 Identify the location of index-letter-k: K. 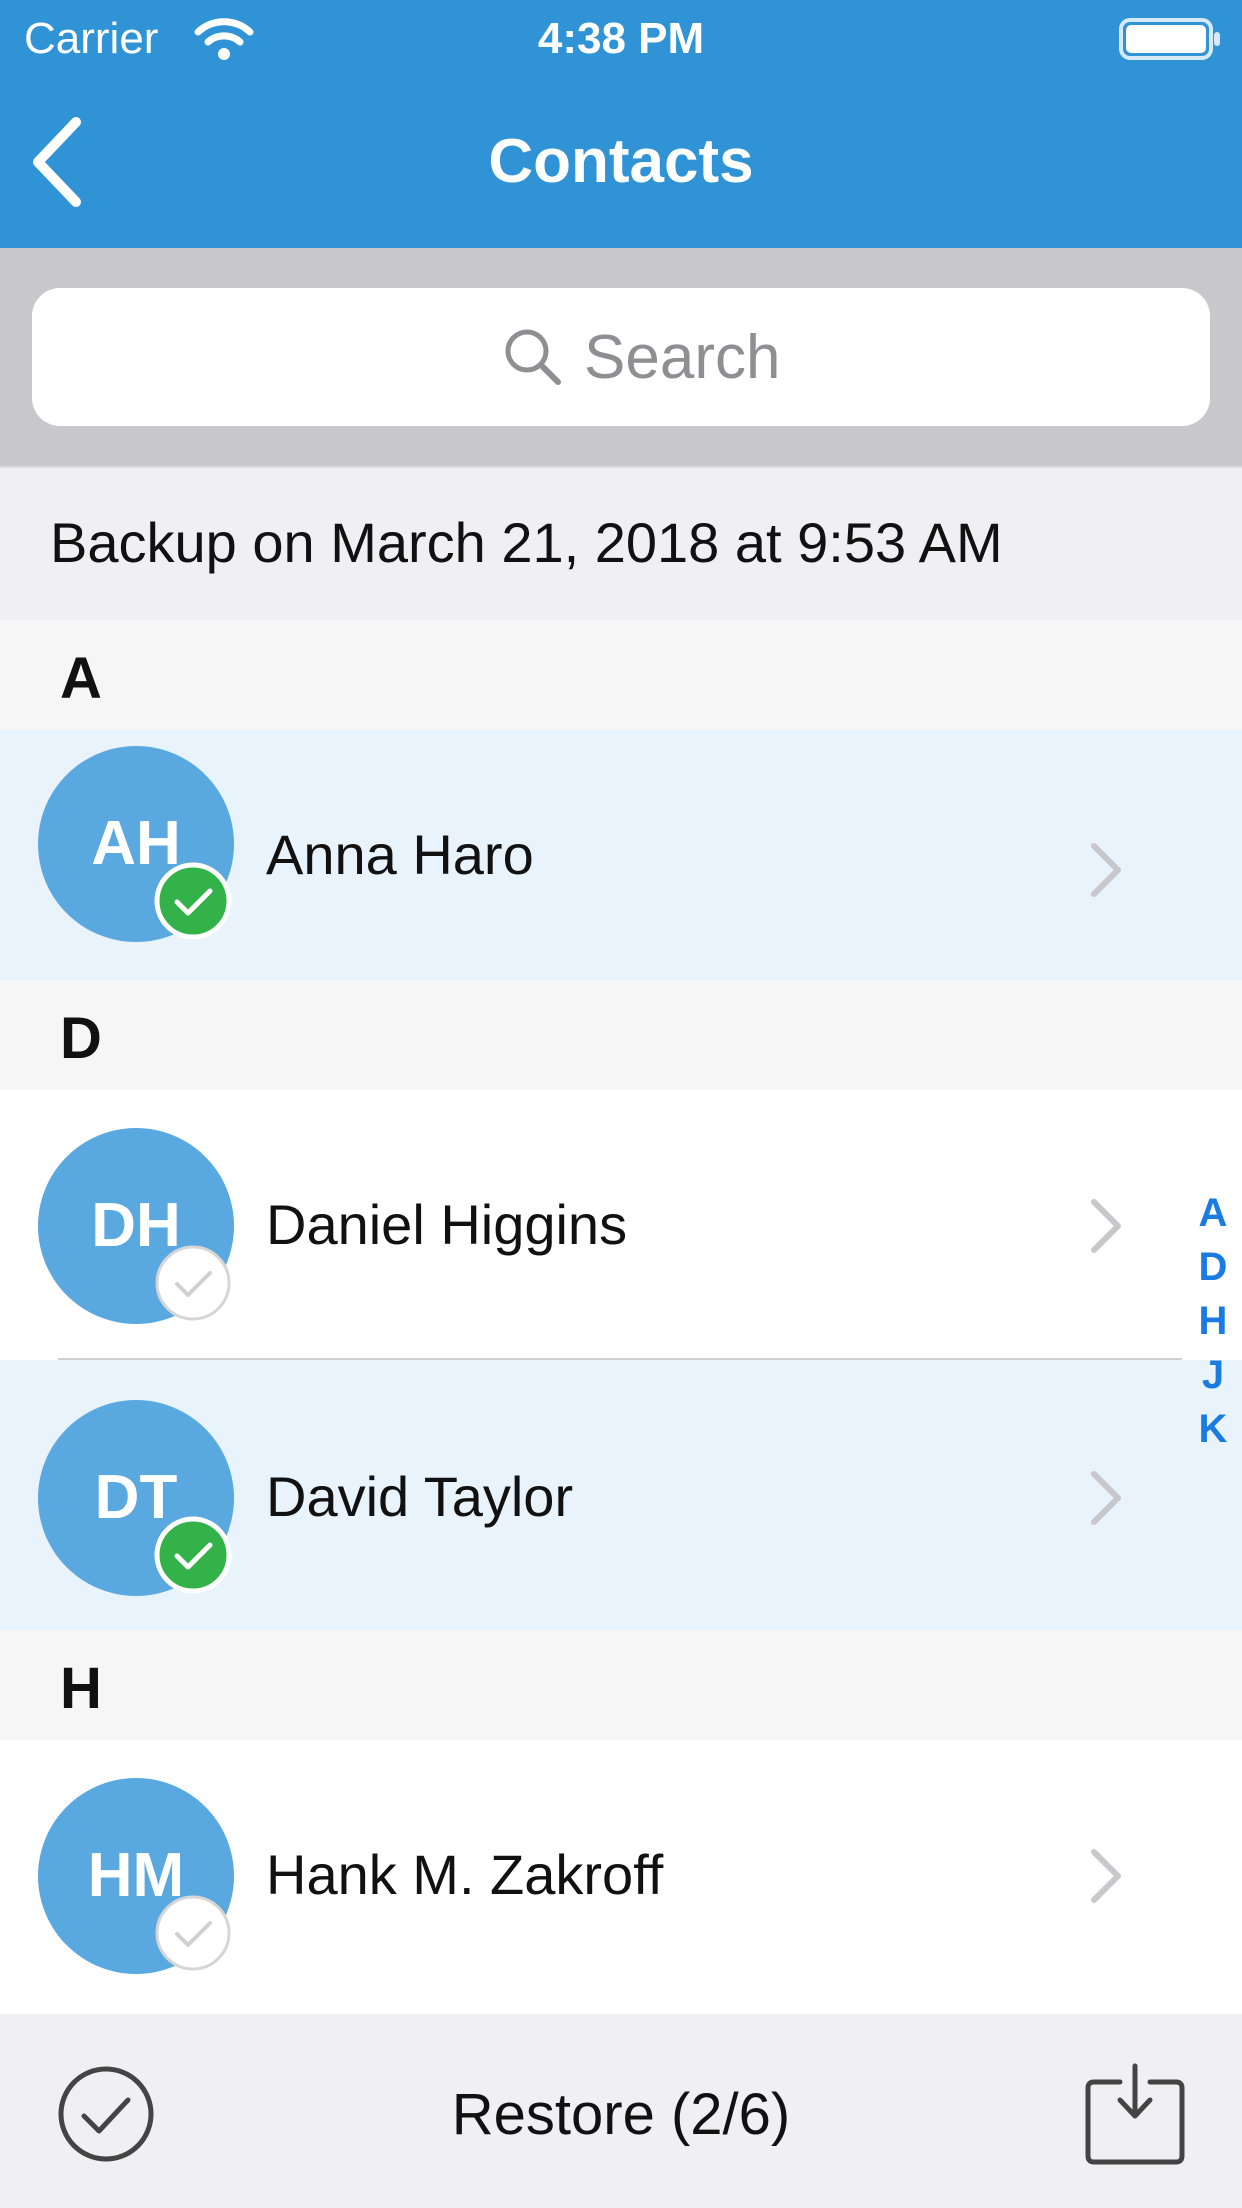
(1213, 1429).